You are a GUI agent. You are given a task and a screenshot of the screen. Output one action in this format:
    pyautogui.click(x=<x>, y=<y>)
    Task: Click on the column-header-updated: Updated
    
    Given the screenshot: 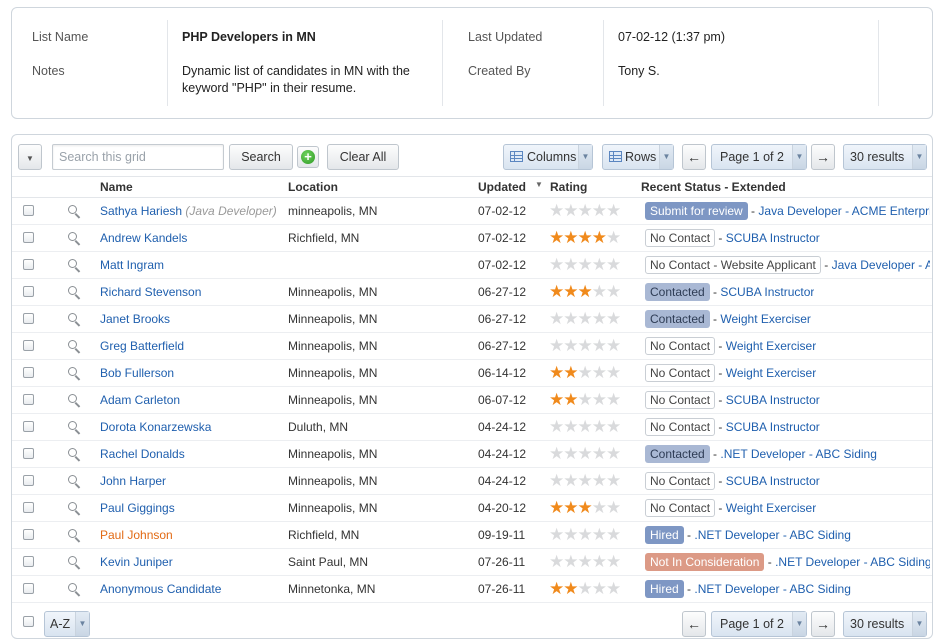 What is the action you would take?
    pyautogui.click(x=502, y=187)
    